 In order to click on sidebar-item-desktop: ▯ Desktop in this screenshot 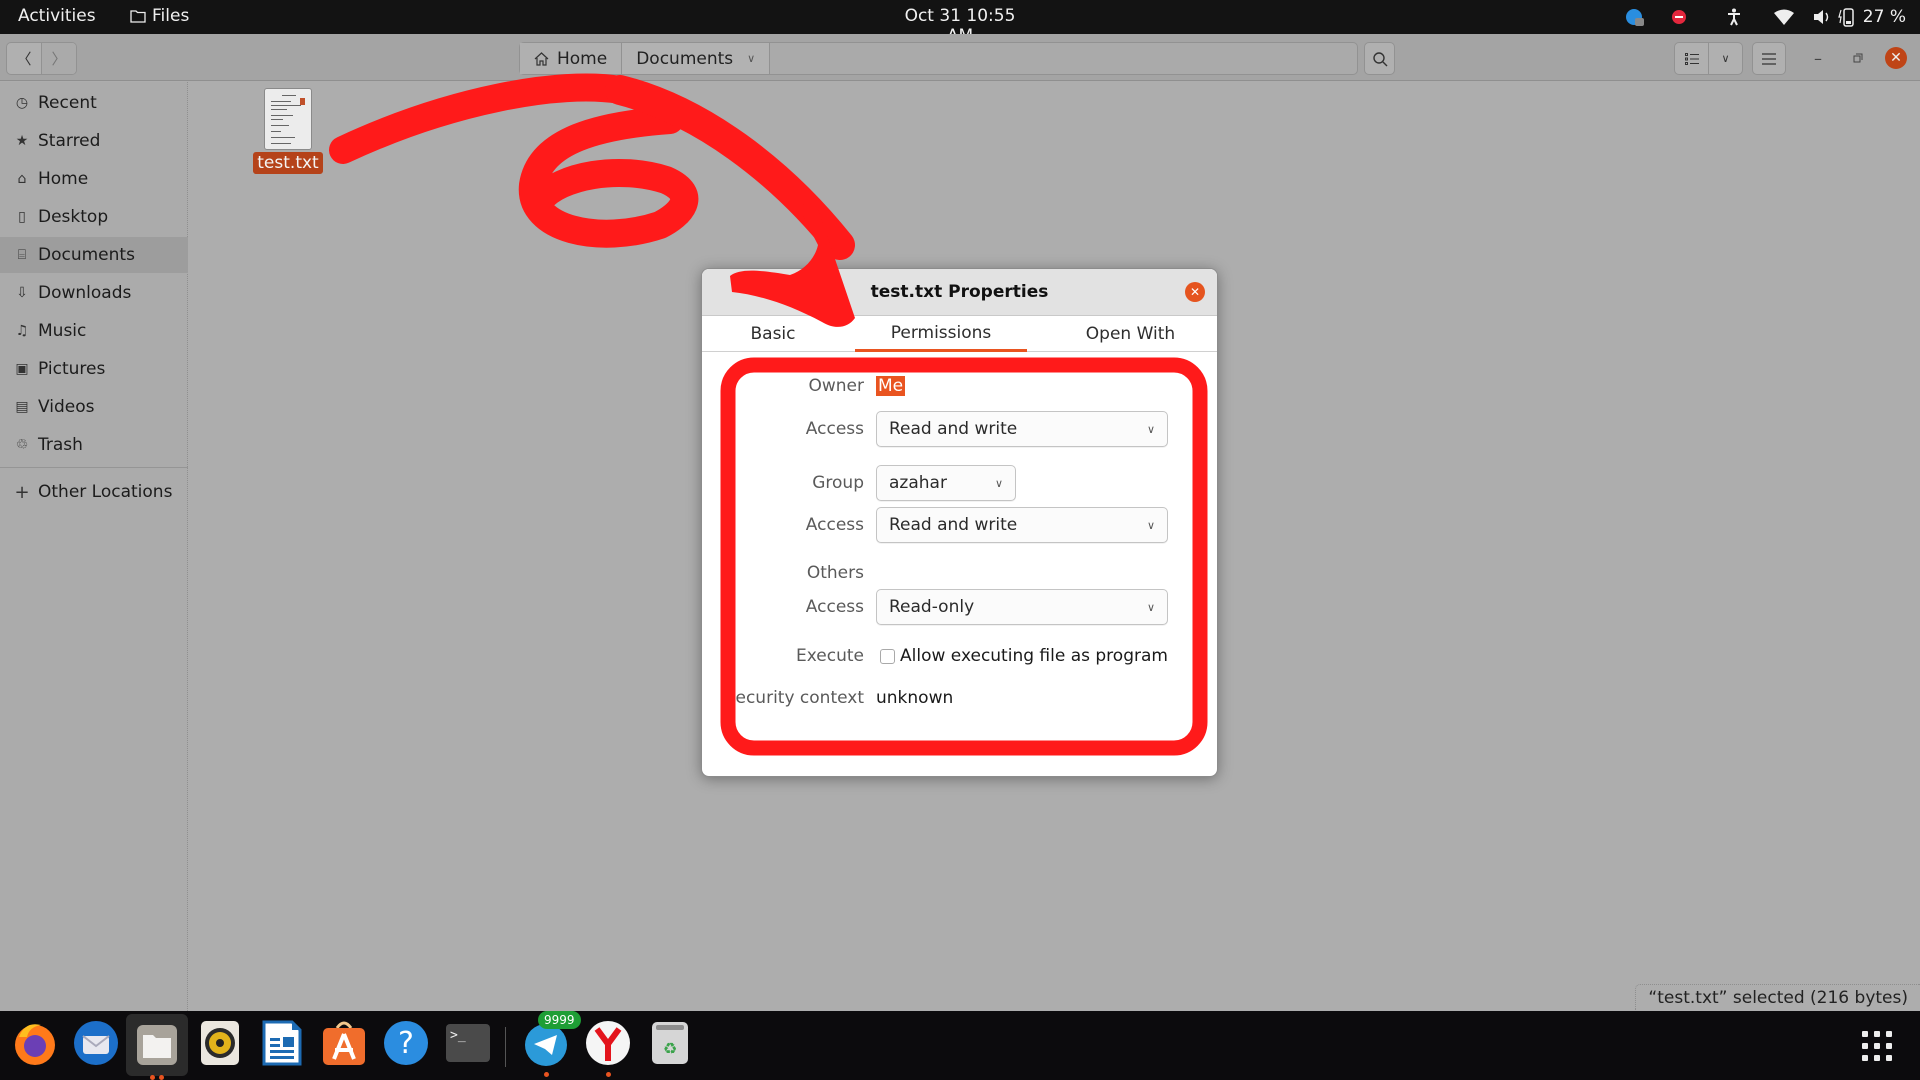, I will do `click(94, 217)`.